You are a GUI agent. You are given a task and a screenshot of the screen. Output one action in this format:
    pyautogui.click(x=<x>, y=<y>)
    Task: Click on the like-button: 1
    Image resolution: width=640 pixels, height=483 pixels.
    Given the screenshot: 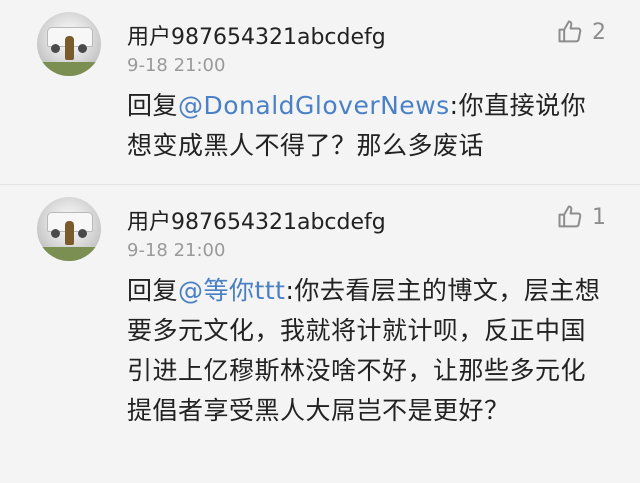 What is the action you would take?
    pyautogui.click(x=581, y=217)
    